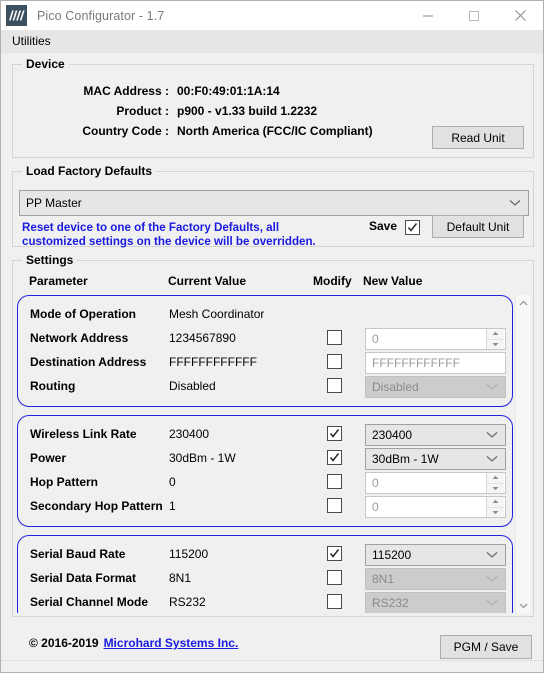  Describe the element at coordinates (265, 507) in the screenshot. I see `settings-row: Secondary Hop Pattern 1 0` at that location.